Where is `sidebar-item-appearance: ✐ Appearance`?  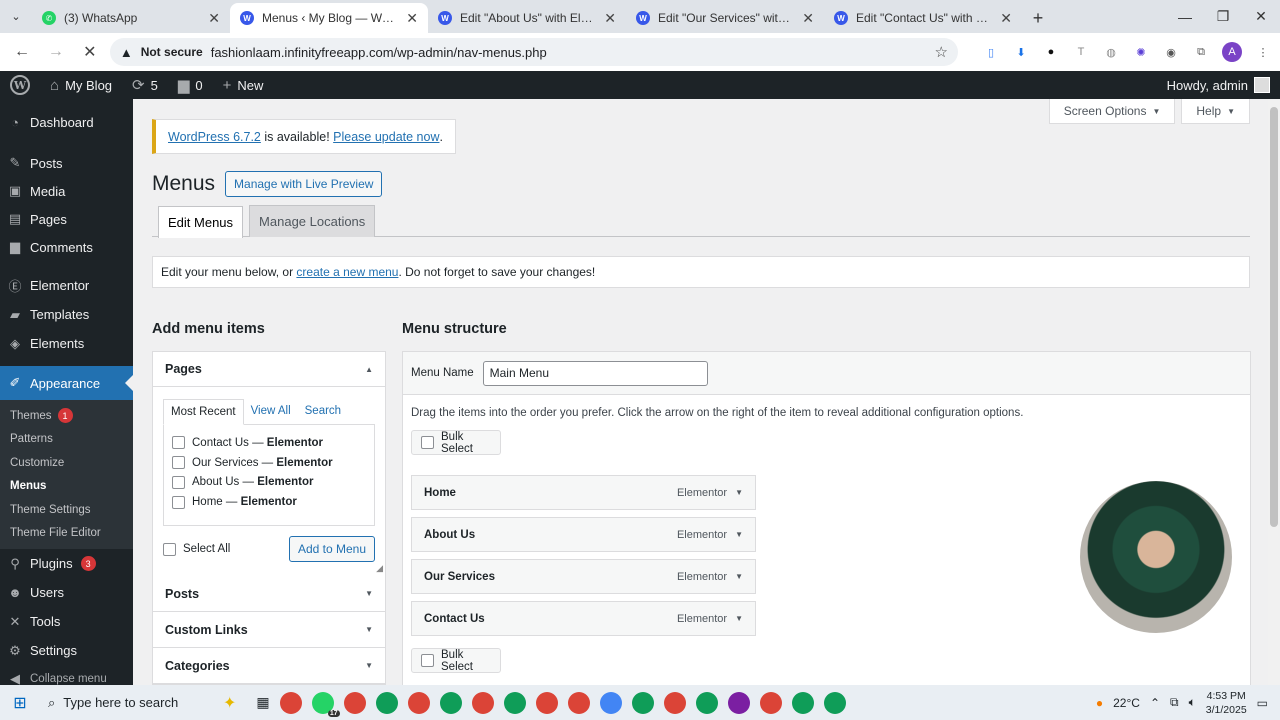 sidebar-item-appearance: ✐ Appearance is located at coordinates (66, 383).